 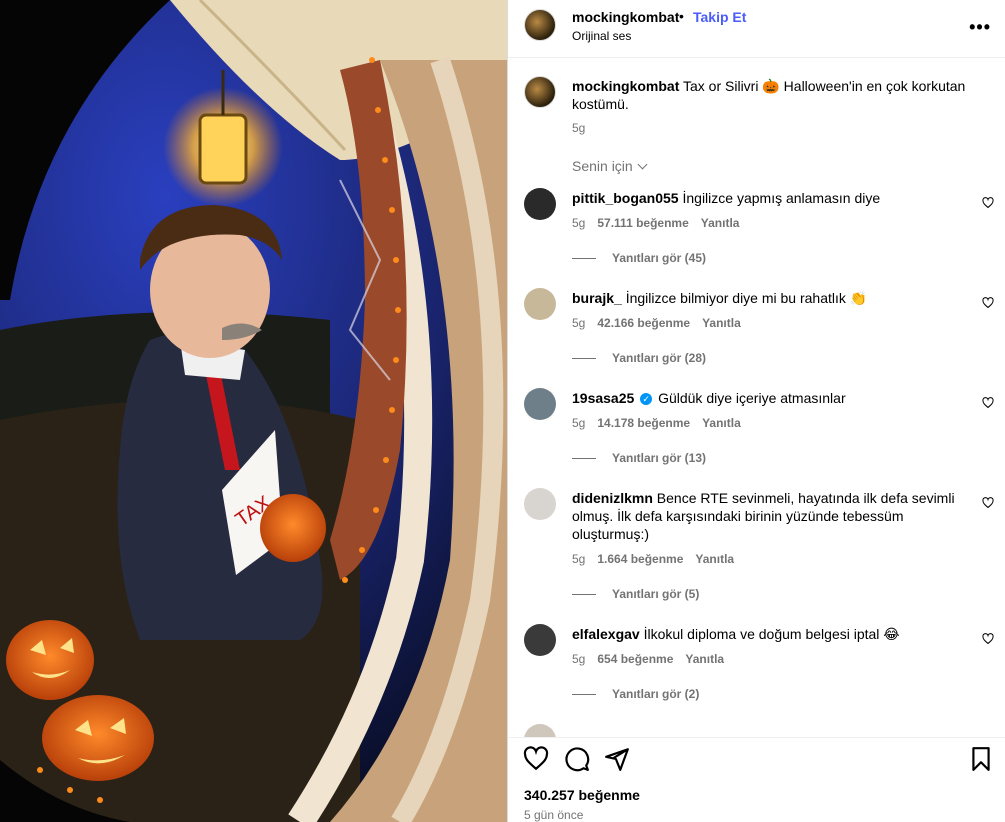 What do you see at coordinates (771, 634) in the screenshot?
I see `comment-body: İlkokul diploma ve doğum belgesi iptal 😂` at bounding box center [771, 634].